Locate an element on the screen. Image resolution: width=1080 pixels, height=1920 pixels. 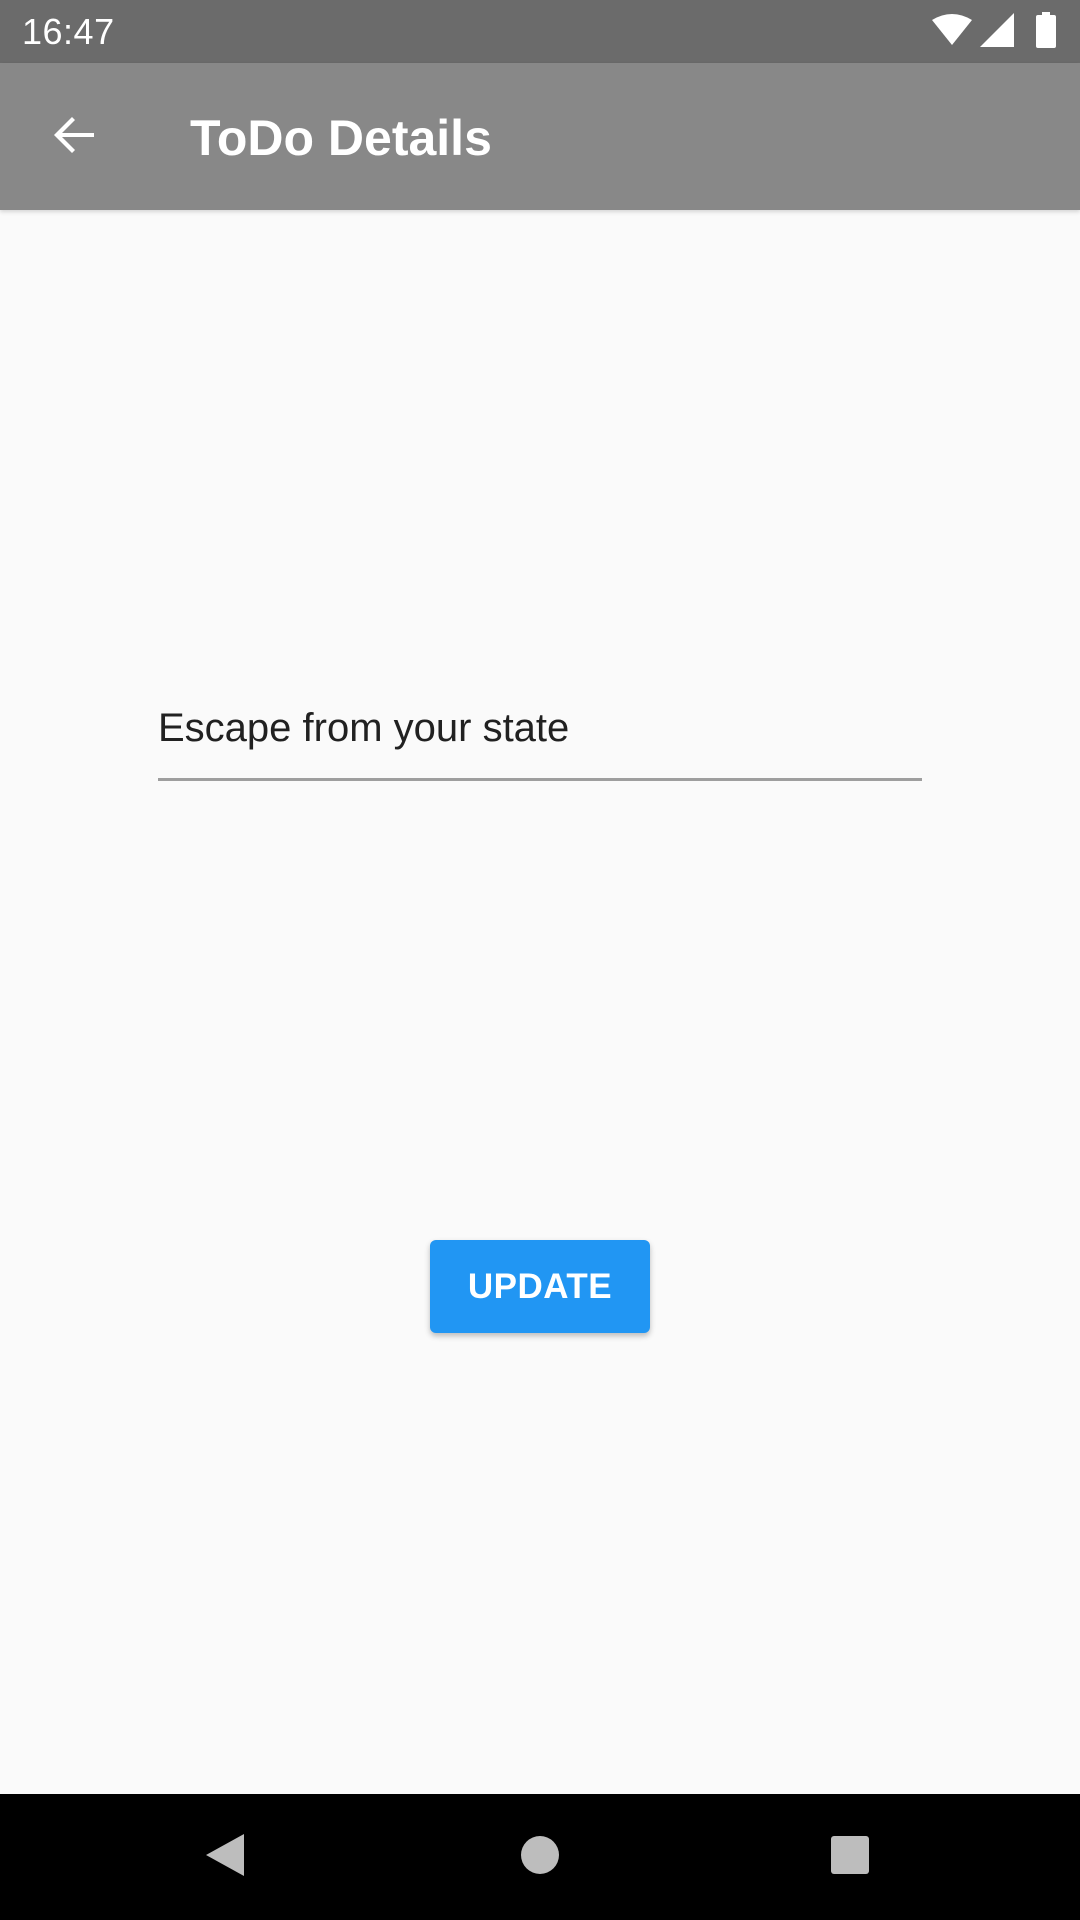
app-bar: ToDo Details is located at coordinates (540, 136).